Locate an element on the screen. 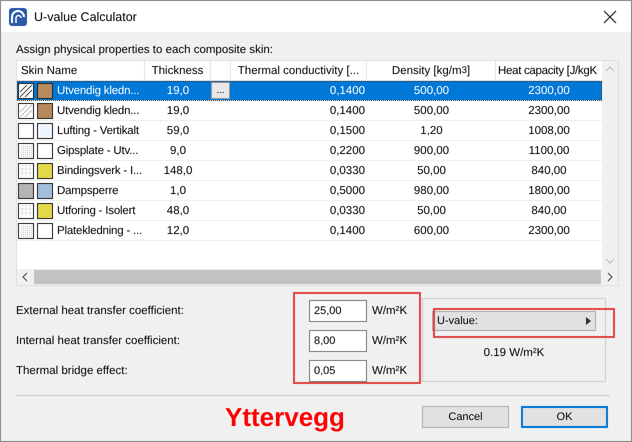 This screenshot has width=632, height=442. table-cell-text: 1100,00 is located at coordinates (549, 151).